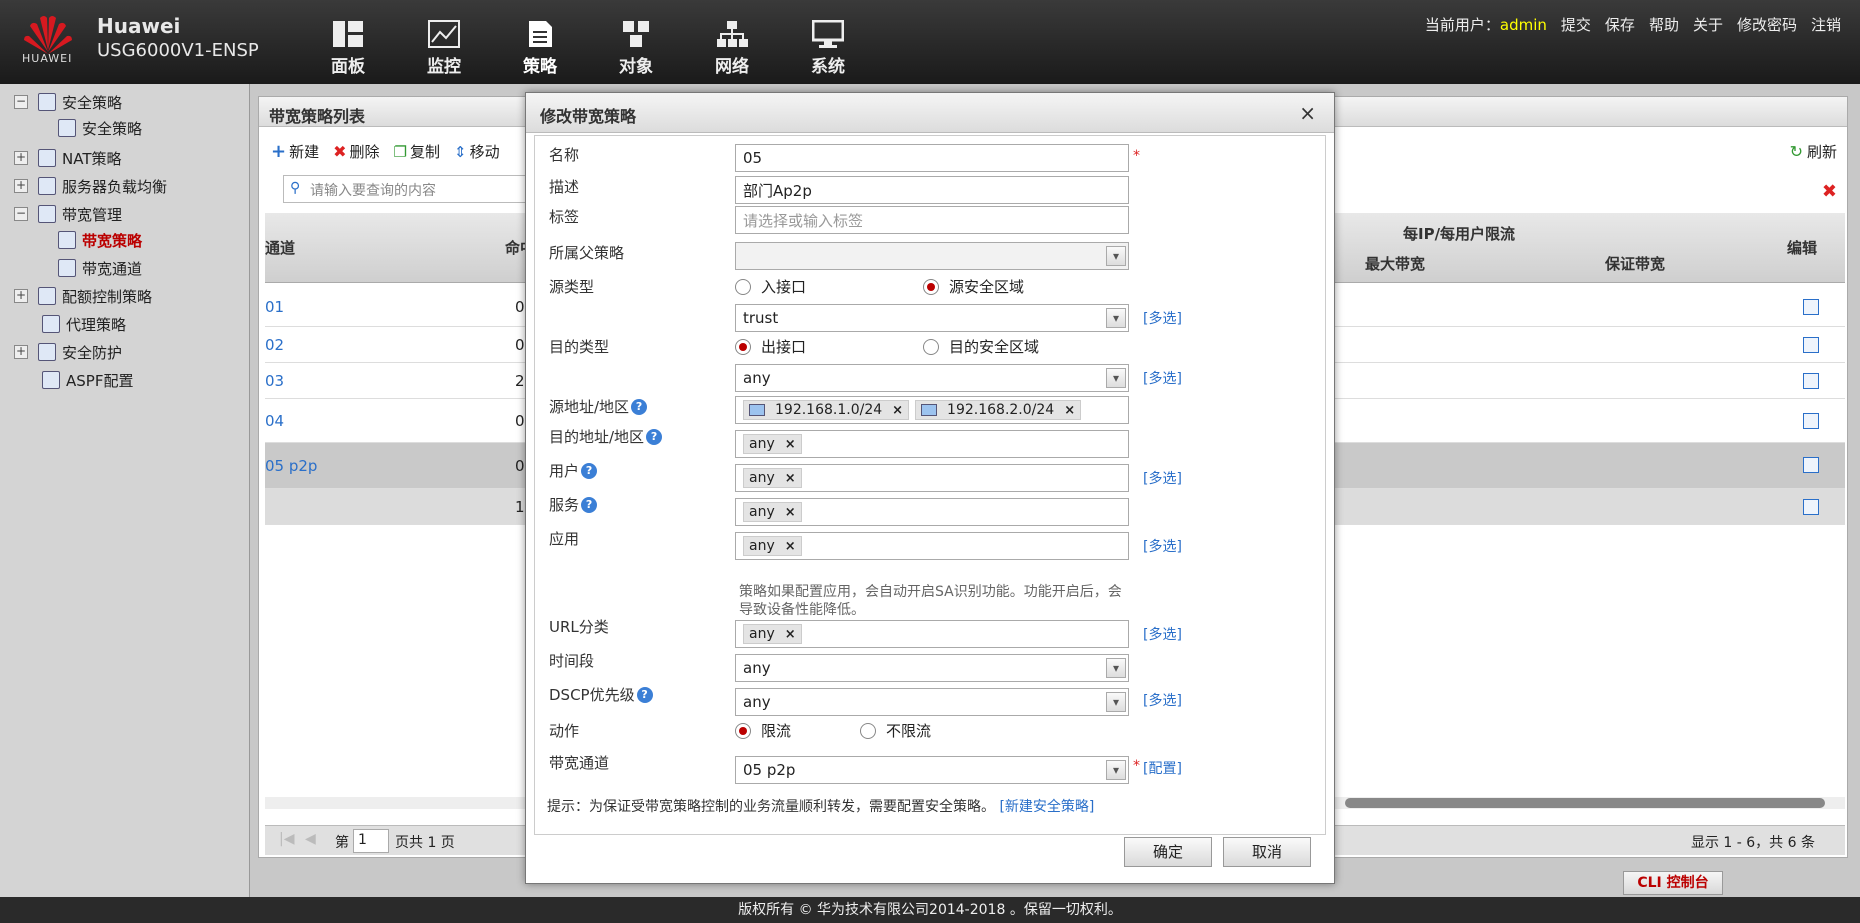 The width and height of the screenshot is (1860, 923). What do you see at coordinates (636, 42) in the screenshot?
I see `nav-object: 对象` at bounding box center [636, 42].